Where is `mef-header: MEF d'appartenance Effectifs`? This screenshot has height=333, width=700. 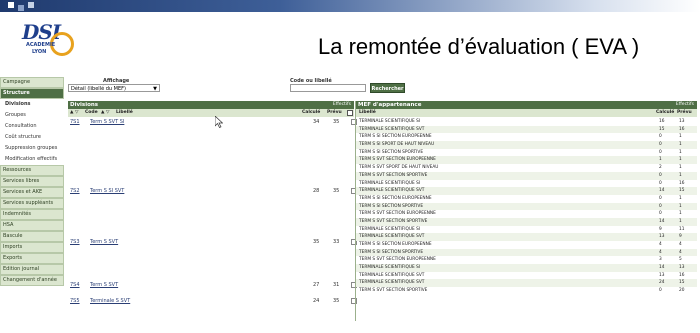 mef-header: MEF d'appartenance Effectifs is located at coordinates (526, 105).